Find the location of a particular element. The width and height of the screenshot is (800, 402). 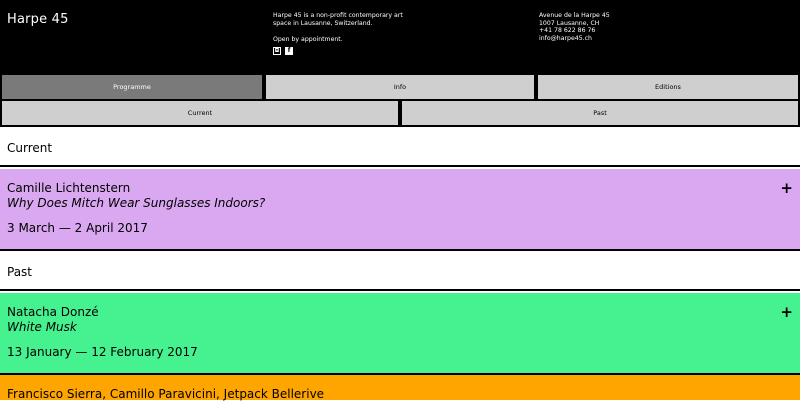

section-current-title: Current is located at coordinates (400, 147).